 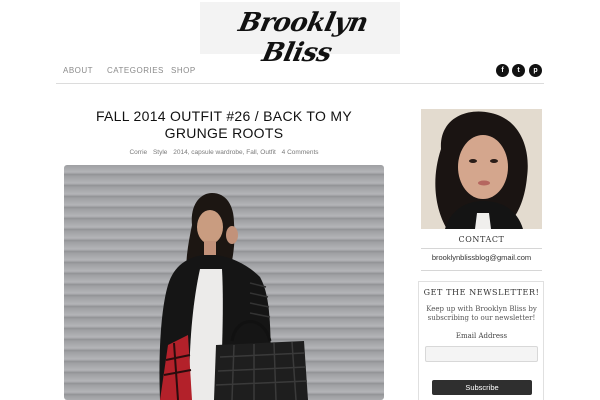 I want to click on nav-item-categories: CATEGORIES, so click(x=135, y=70).